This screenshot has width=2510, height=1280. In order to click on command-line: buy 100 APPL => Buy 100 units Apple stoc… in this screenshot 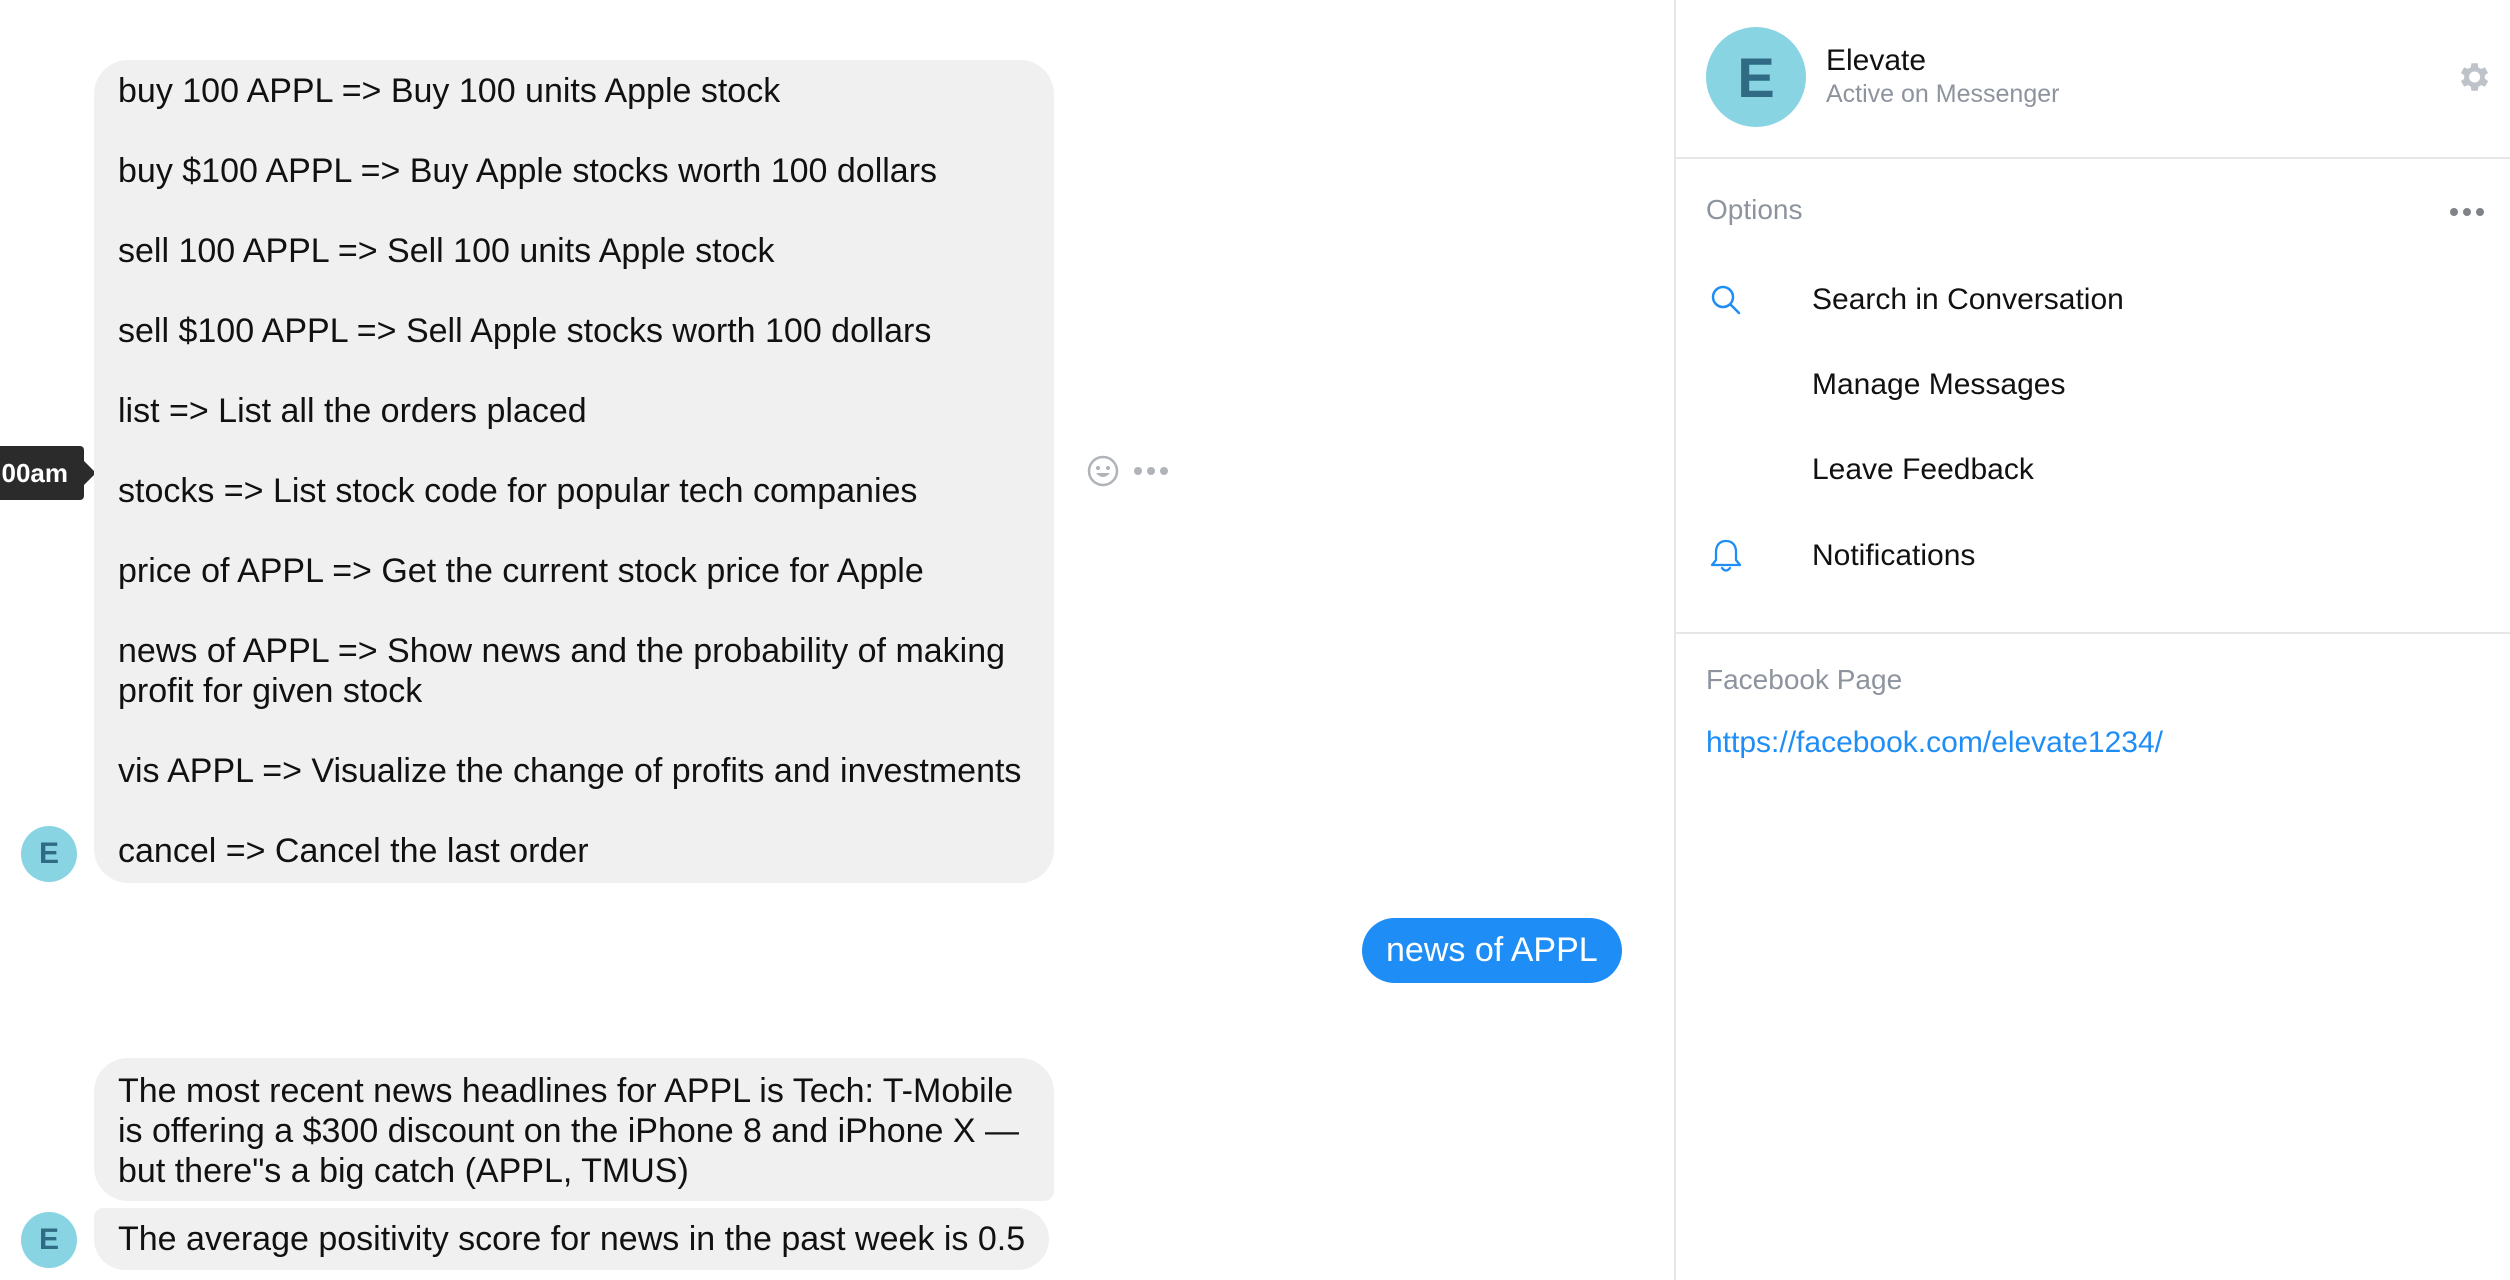, I will do `click(449, 91)`.